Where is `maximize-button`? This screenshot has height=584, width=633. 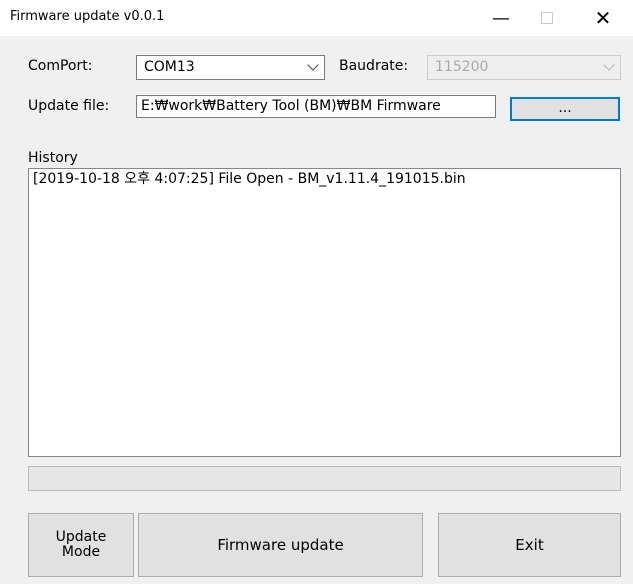 maximize-button is located at coordinates (547, 18).